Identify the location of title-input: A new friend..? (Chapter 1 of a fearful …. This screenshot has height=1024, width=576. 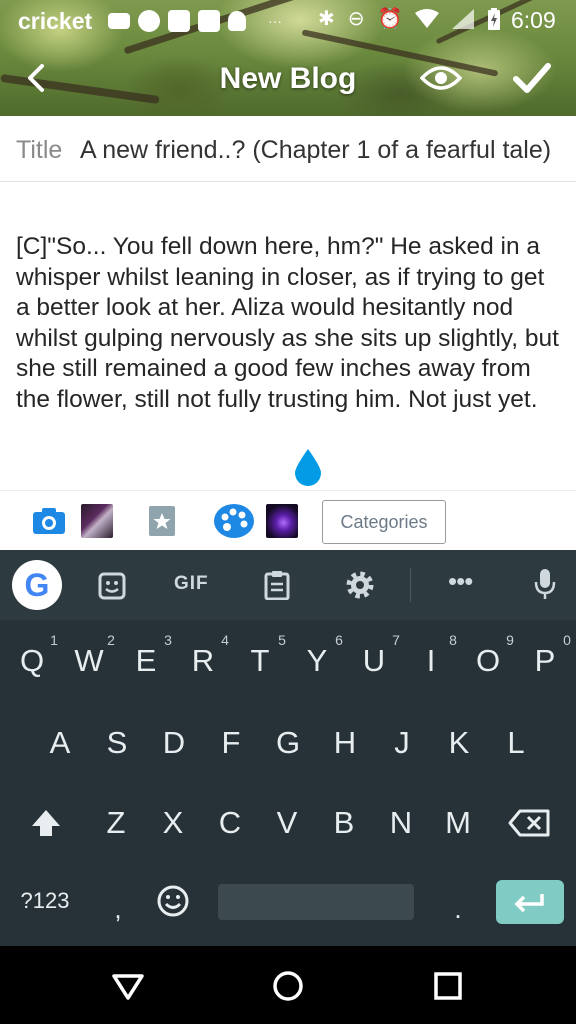
(315, 150).